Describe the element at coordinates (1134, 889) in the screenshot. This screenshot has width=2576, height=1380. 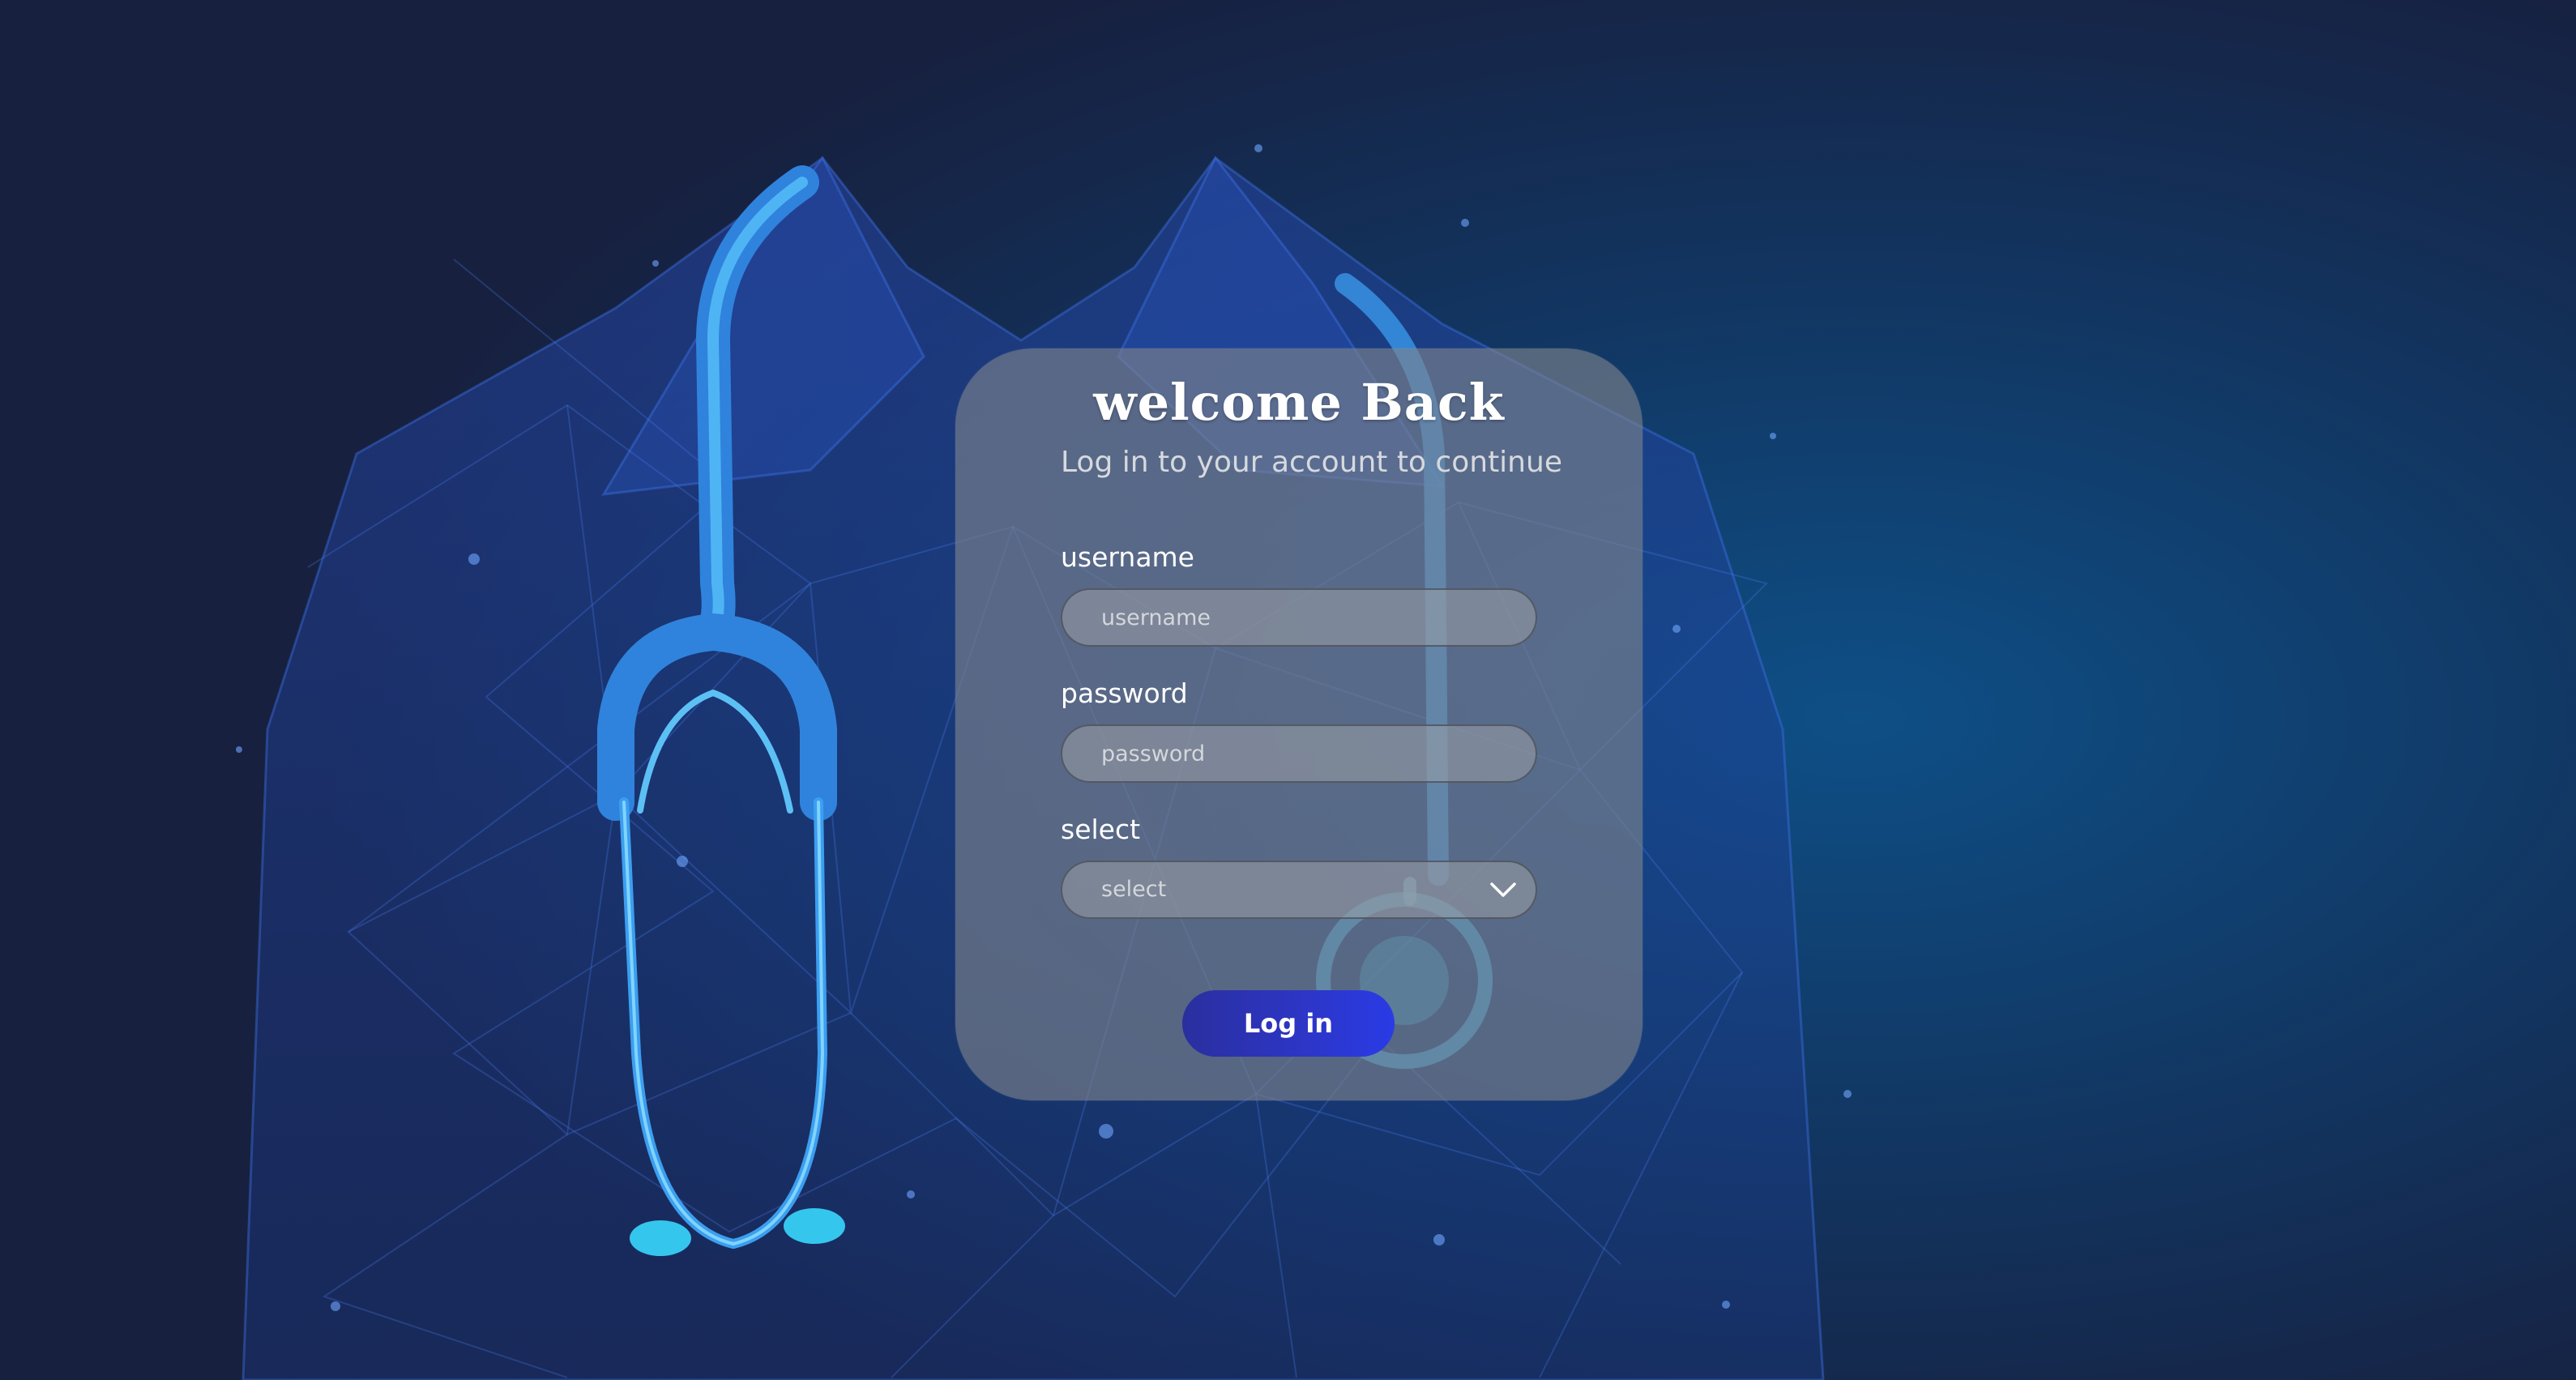
I see `select-value: select` at that location.